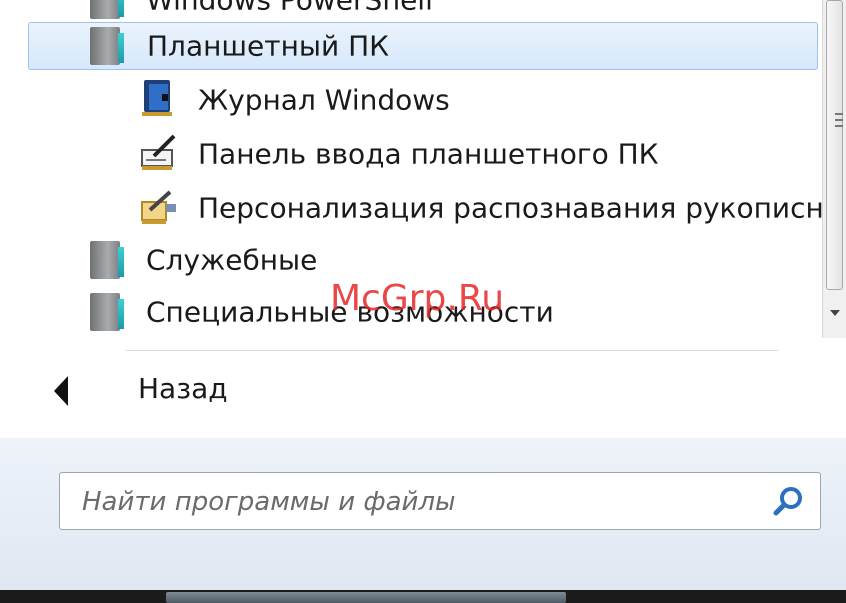  Describe the element at coordinates (834, 145) in the screenshot. I see `scrollbar-thumb` at that location.